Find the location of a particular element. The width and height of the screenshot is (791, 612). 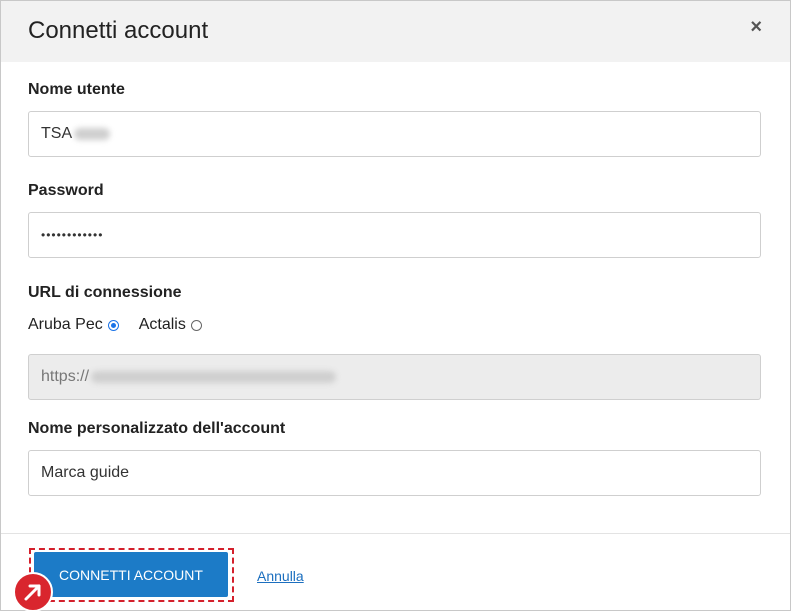

username-label: Nome utente is located at coordinates (76, 89).